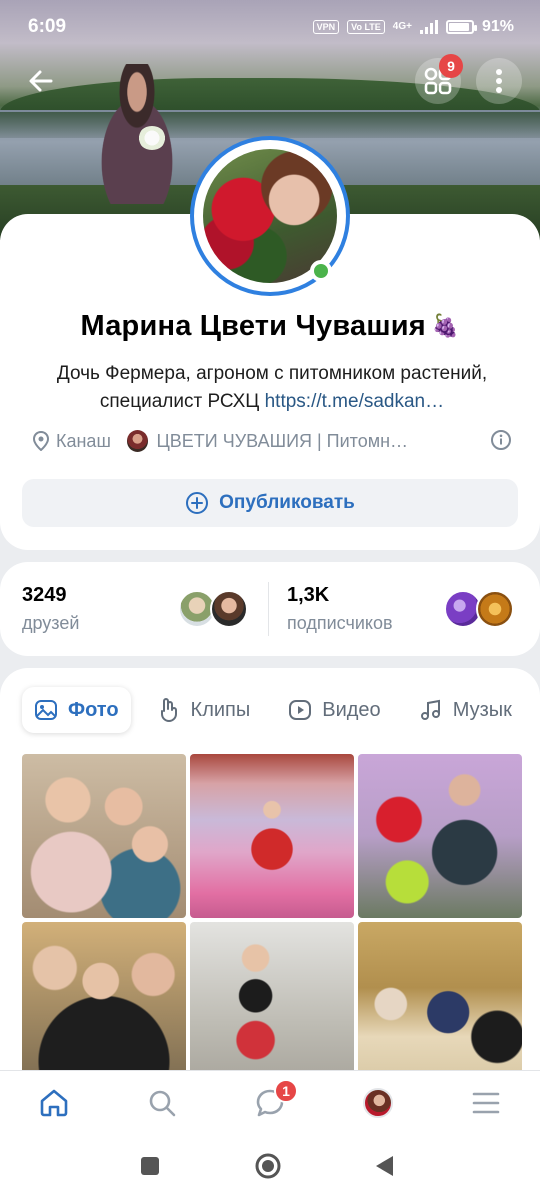 This screenshot has width=540, height=1200. What do you see at coordinates (152, 138) in the screenshot?
I see `cover-bouquet` at bounding box center [152, 138].